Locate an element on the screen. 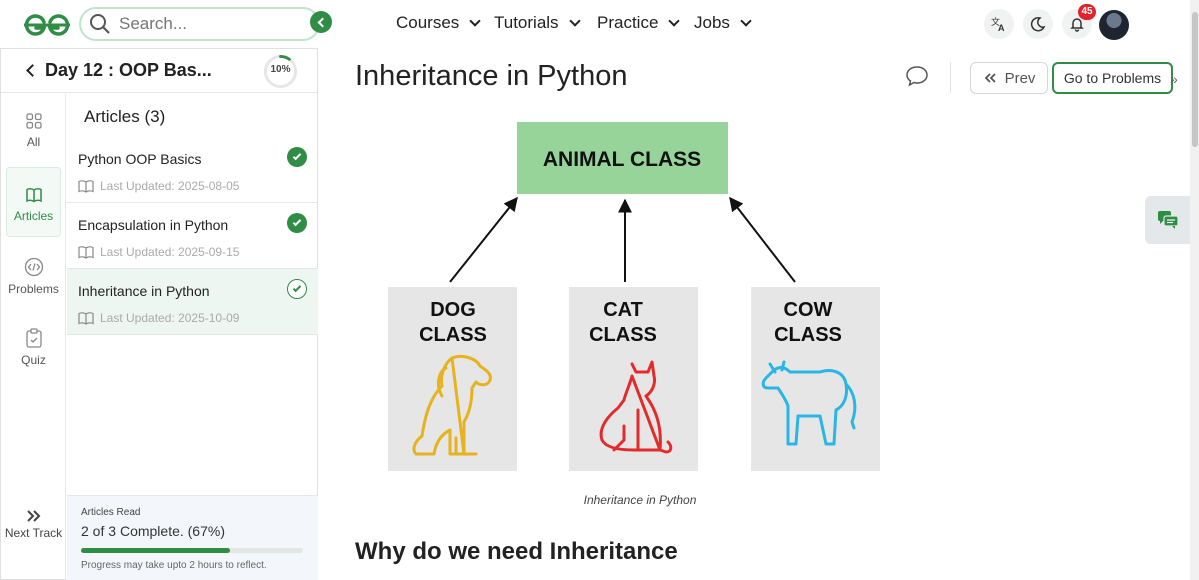 This screenshot has width=1199, height=580. notification-badge: 45 is located at coordinates (1087, 12).